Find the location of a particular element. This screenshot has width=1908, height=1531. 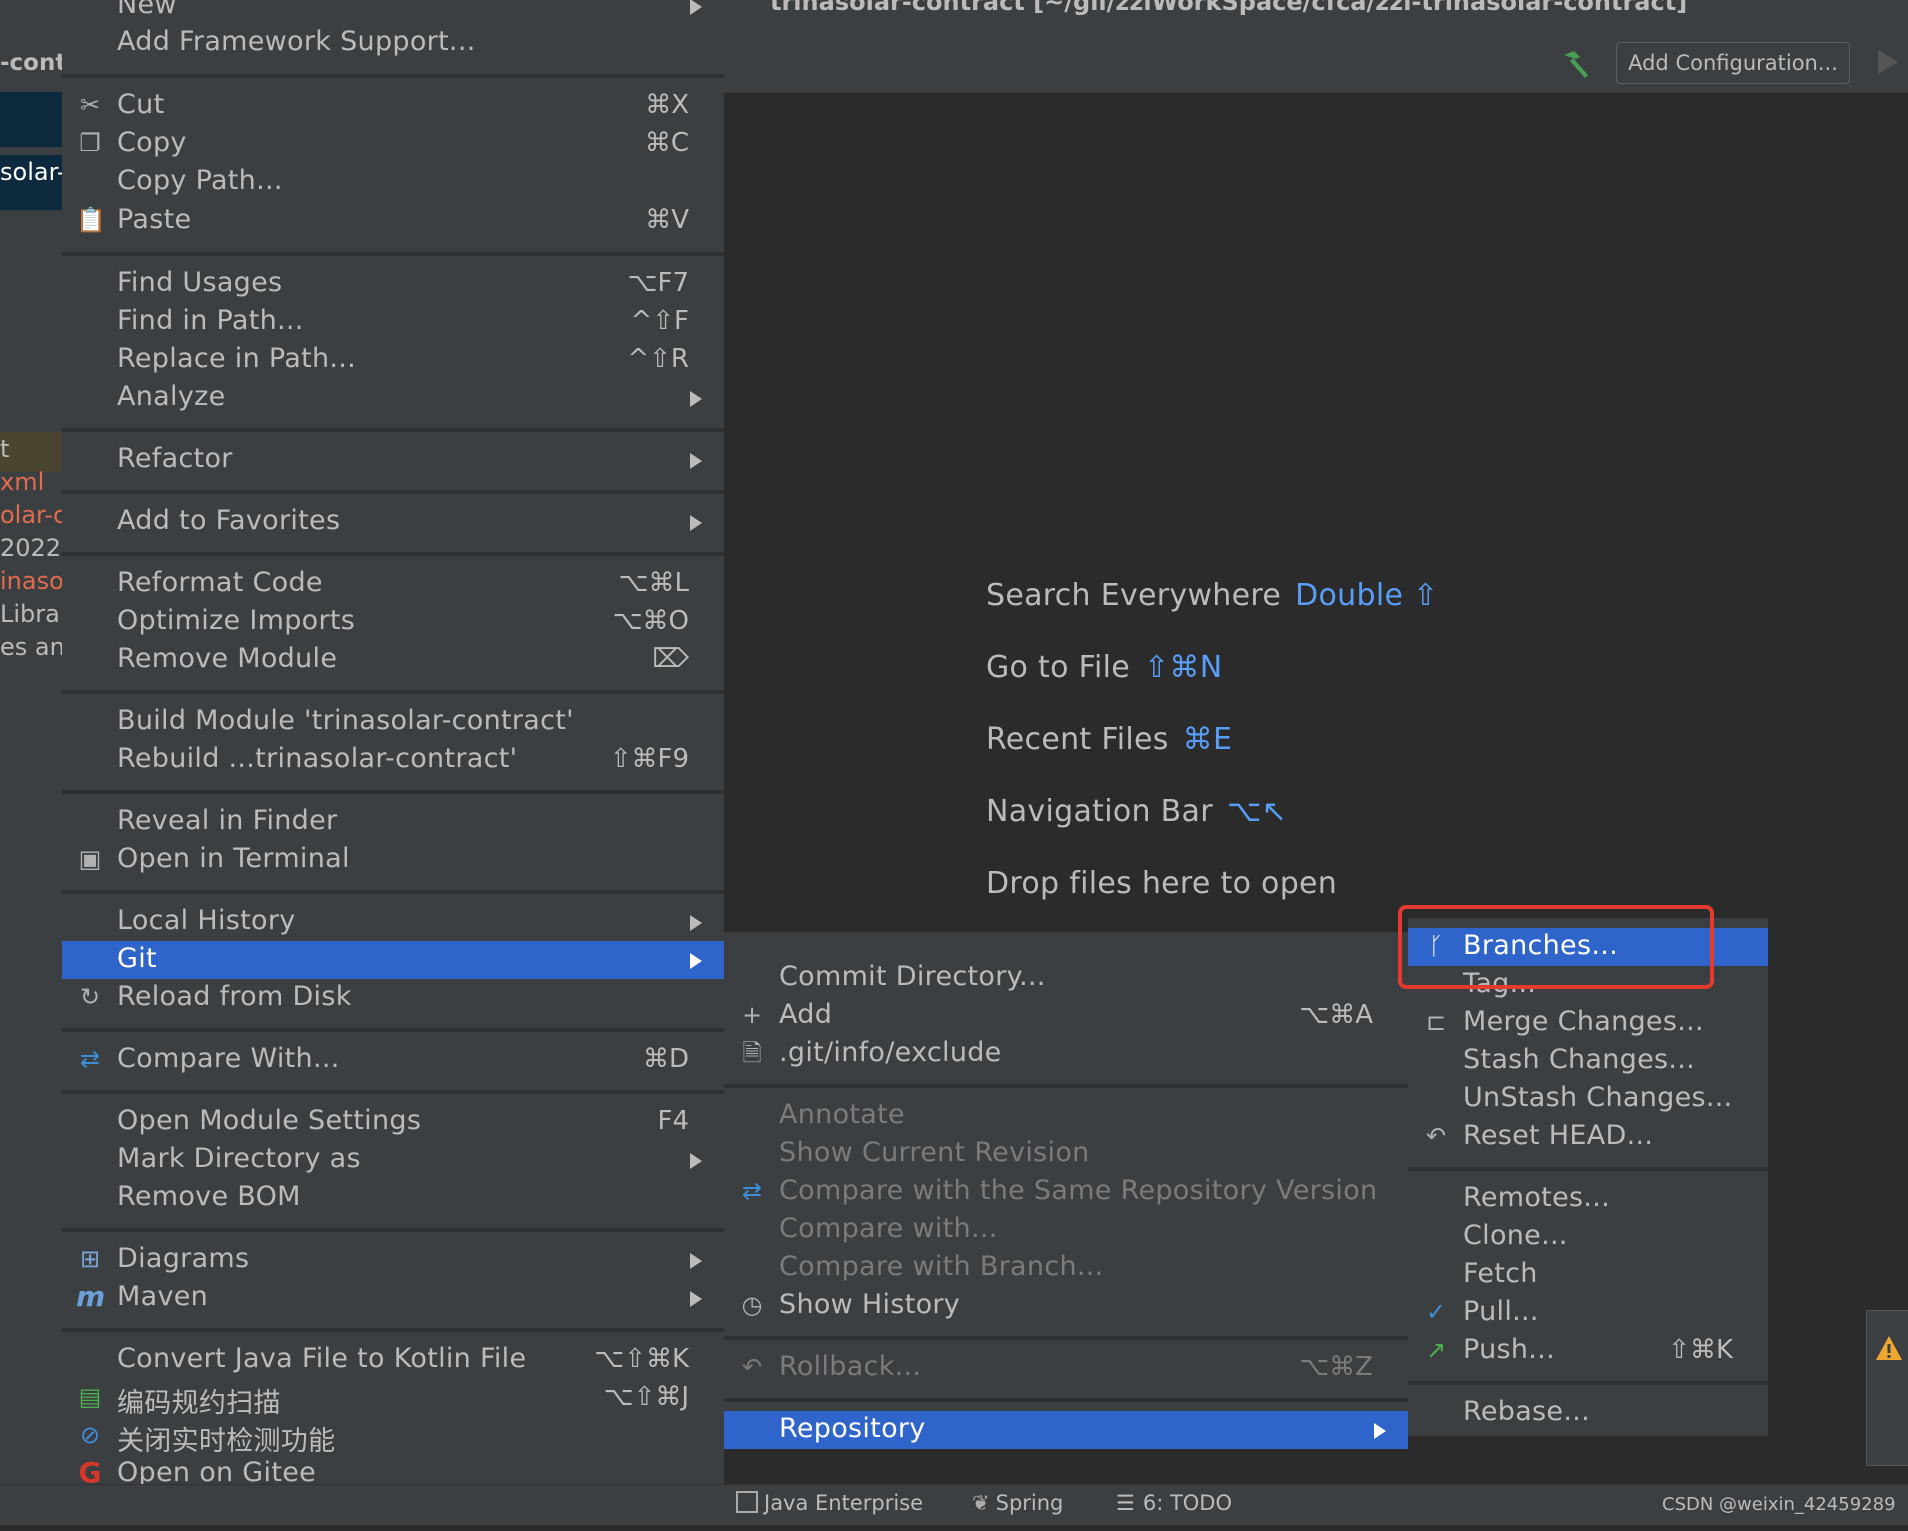

todo-tab: ☰ 6: TODO is located at coordinates (1174, 1503).